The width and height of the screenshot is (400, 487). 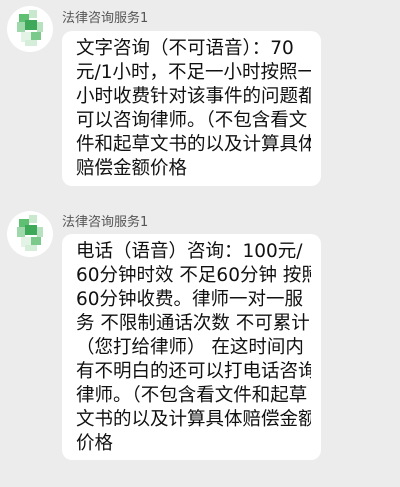 I want to click on message-line: 文书的以及计算具体赔偿金额, so click(x=193, y=419).